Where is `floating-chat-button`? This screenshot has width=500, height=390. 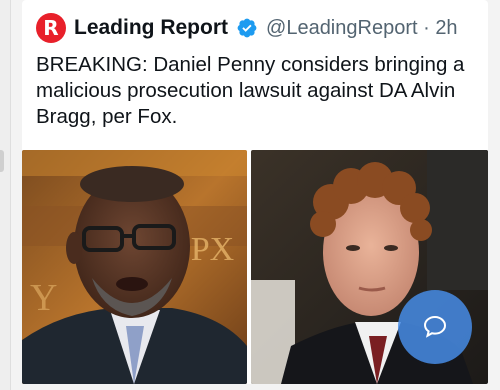 floating-chat-button is located at coordinates (435, 327).